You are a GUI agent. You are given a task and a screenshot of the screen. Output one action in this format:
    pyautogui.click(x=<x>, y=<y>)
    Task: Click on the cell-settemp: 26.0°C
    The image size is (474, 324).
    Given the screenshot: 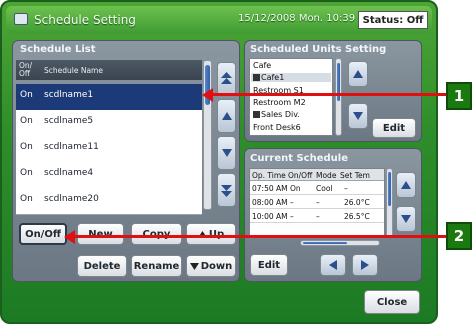 What is the action you would take?
    pyautogui.click(x=357, y=202)
    